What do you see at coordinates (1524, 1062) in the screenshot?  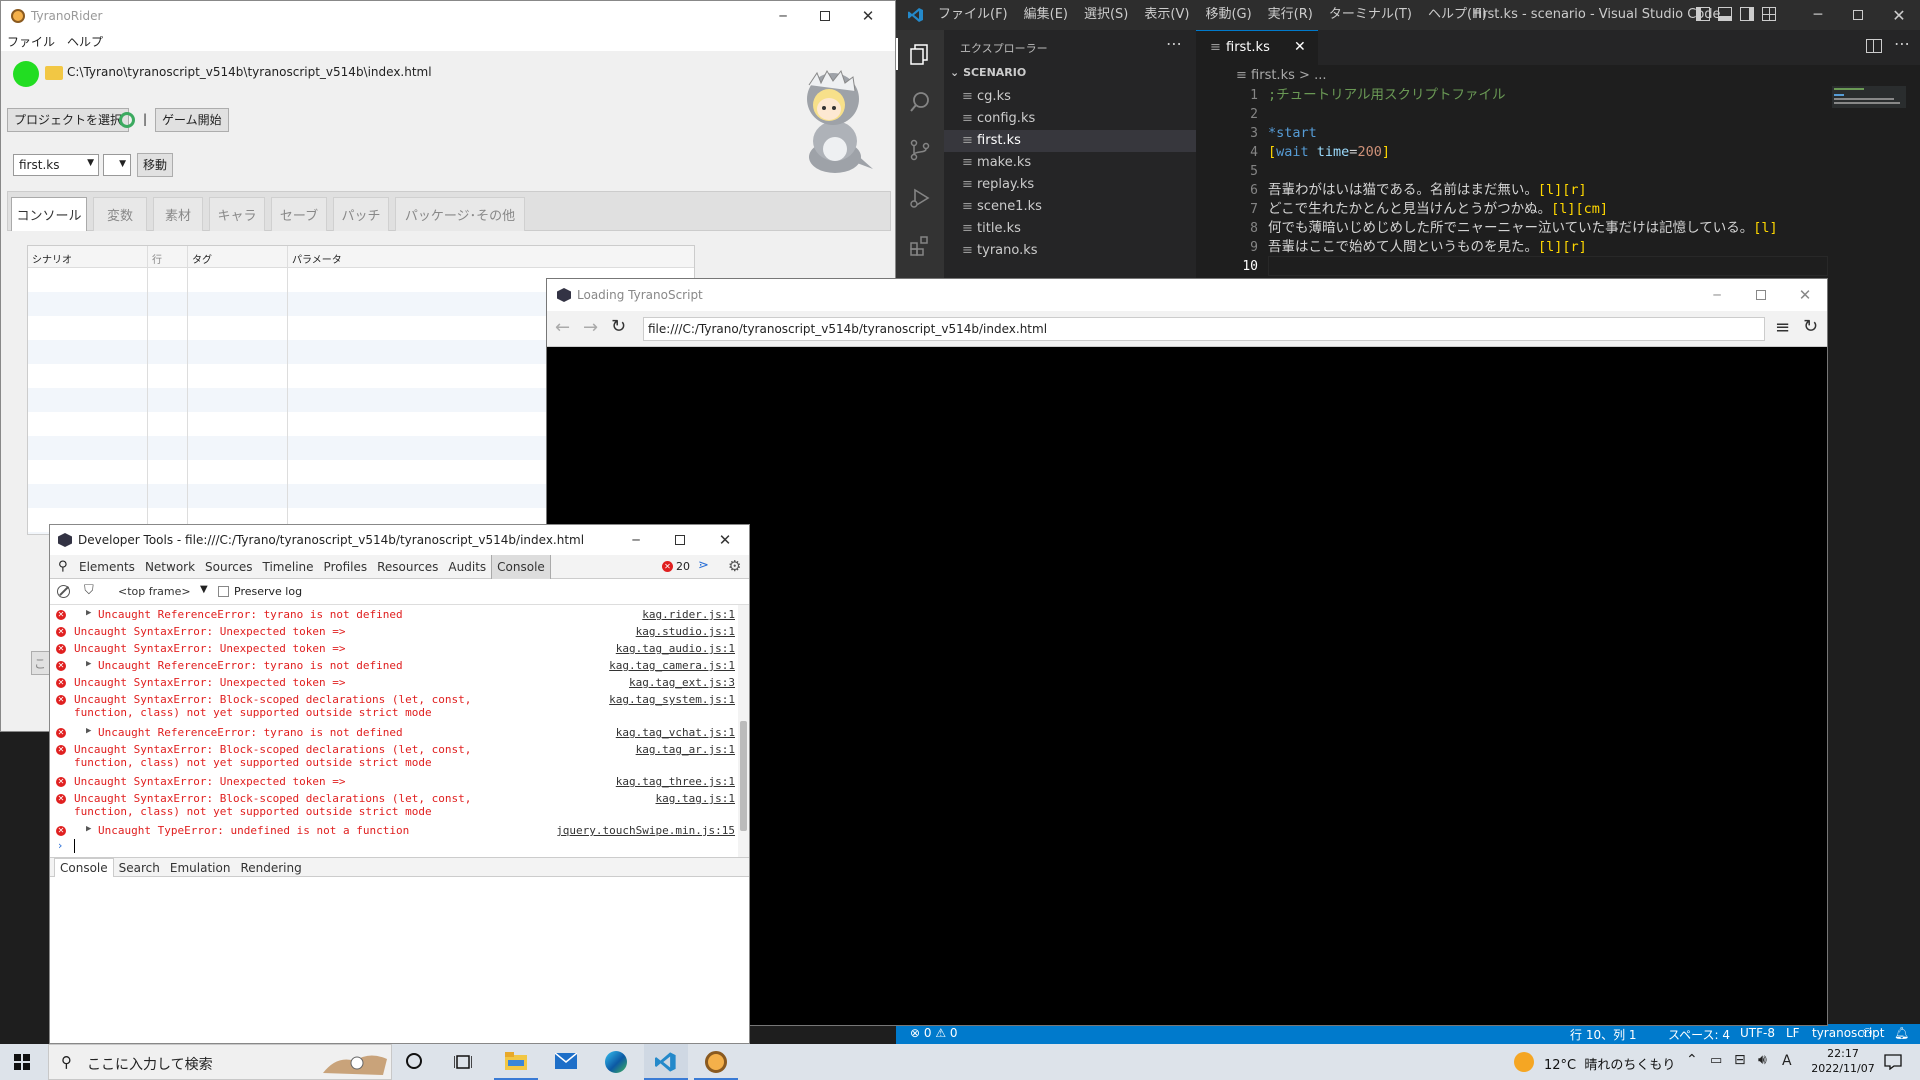 I see `weather-icon` at bounding box center [1524, 1062].